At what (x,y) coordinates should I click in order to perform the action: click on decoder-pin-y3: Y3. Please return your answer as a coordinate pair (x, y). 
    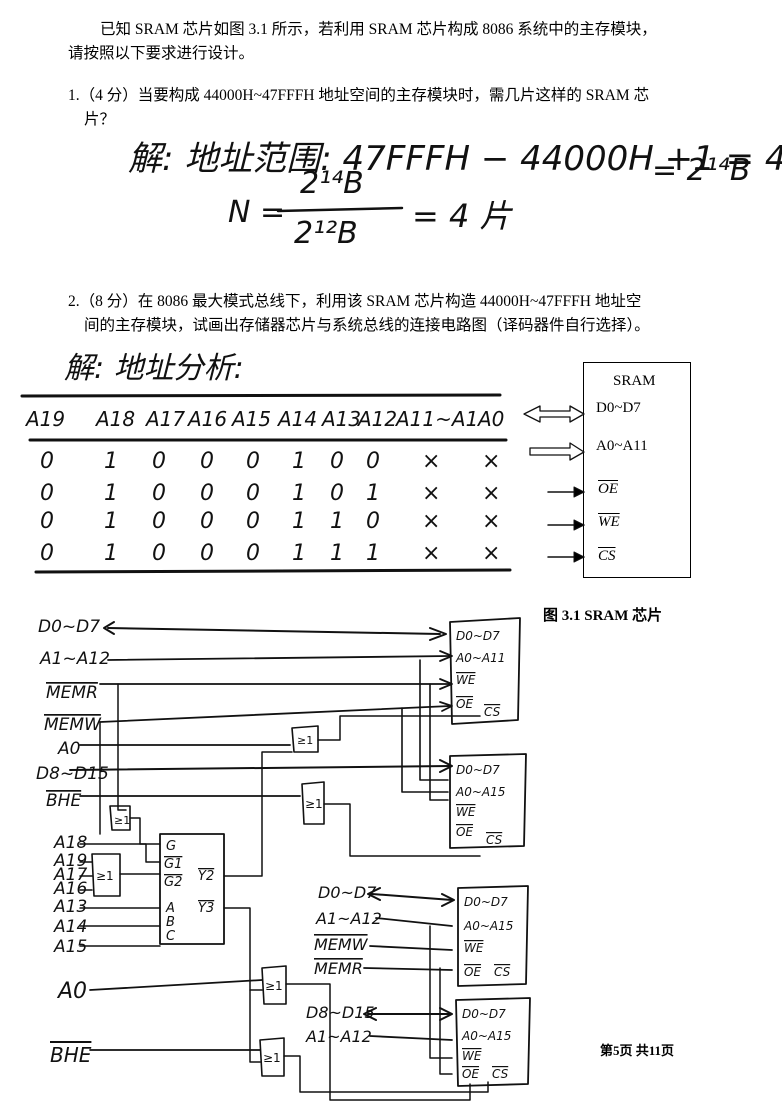
    Looking at the image, I should click on (206, 908).